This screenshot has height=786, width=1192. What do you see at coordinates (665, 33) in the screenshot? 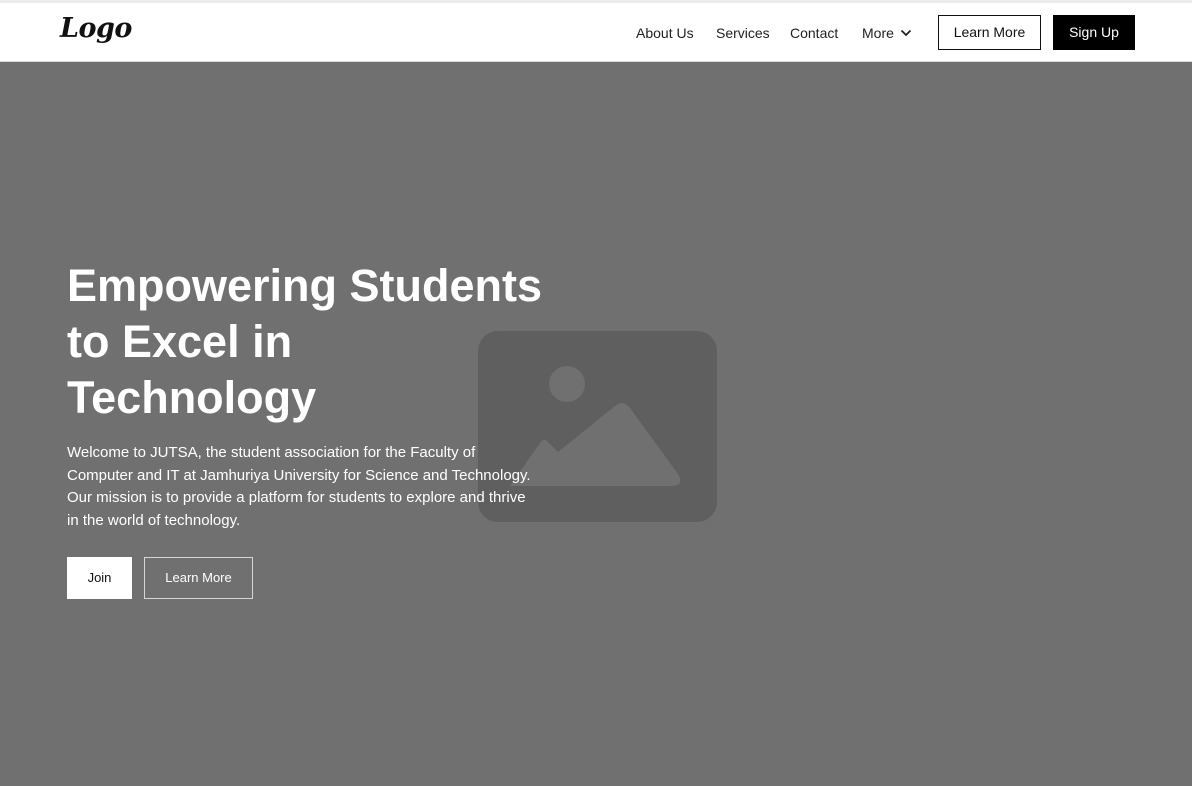
I see `nav-link-about-us: About Us` at bounding box center [665, 33].